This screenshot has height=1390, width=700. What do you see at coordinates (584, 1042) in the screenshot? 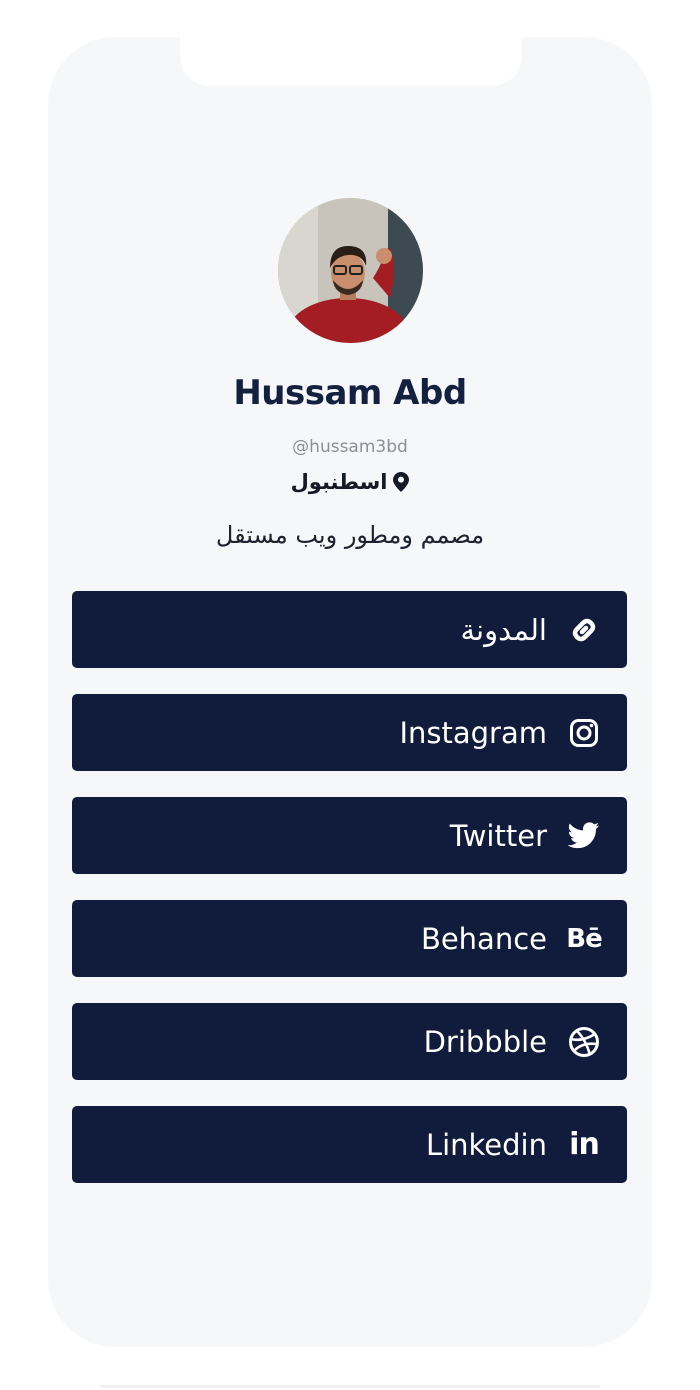
I see `dribbble-icon` at bounding box center [584, 1042].